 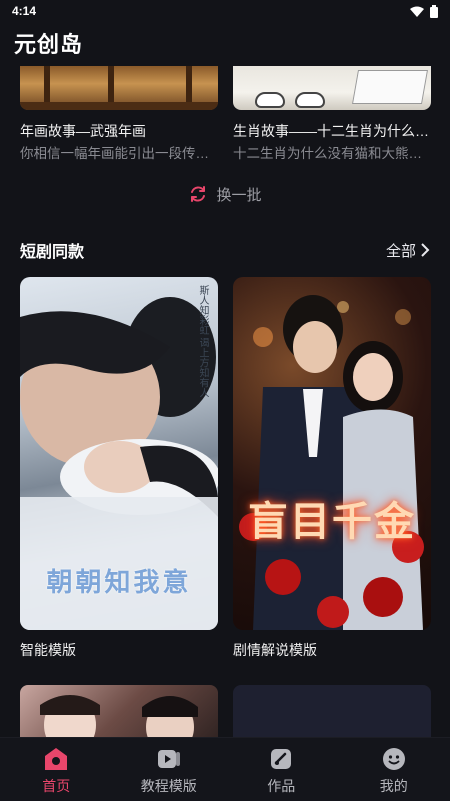 What do you see at coordinates (275, 650) in the screenshot?
I see `template-label: 剧情解说模版` at bounding box center [275, 650].